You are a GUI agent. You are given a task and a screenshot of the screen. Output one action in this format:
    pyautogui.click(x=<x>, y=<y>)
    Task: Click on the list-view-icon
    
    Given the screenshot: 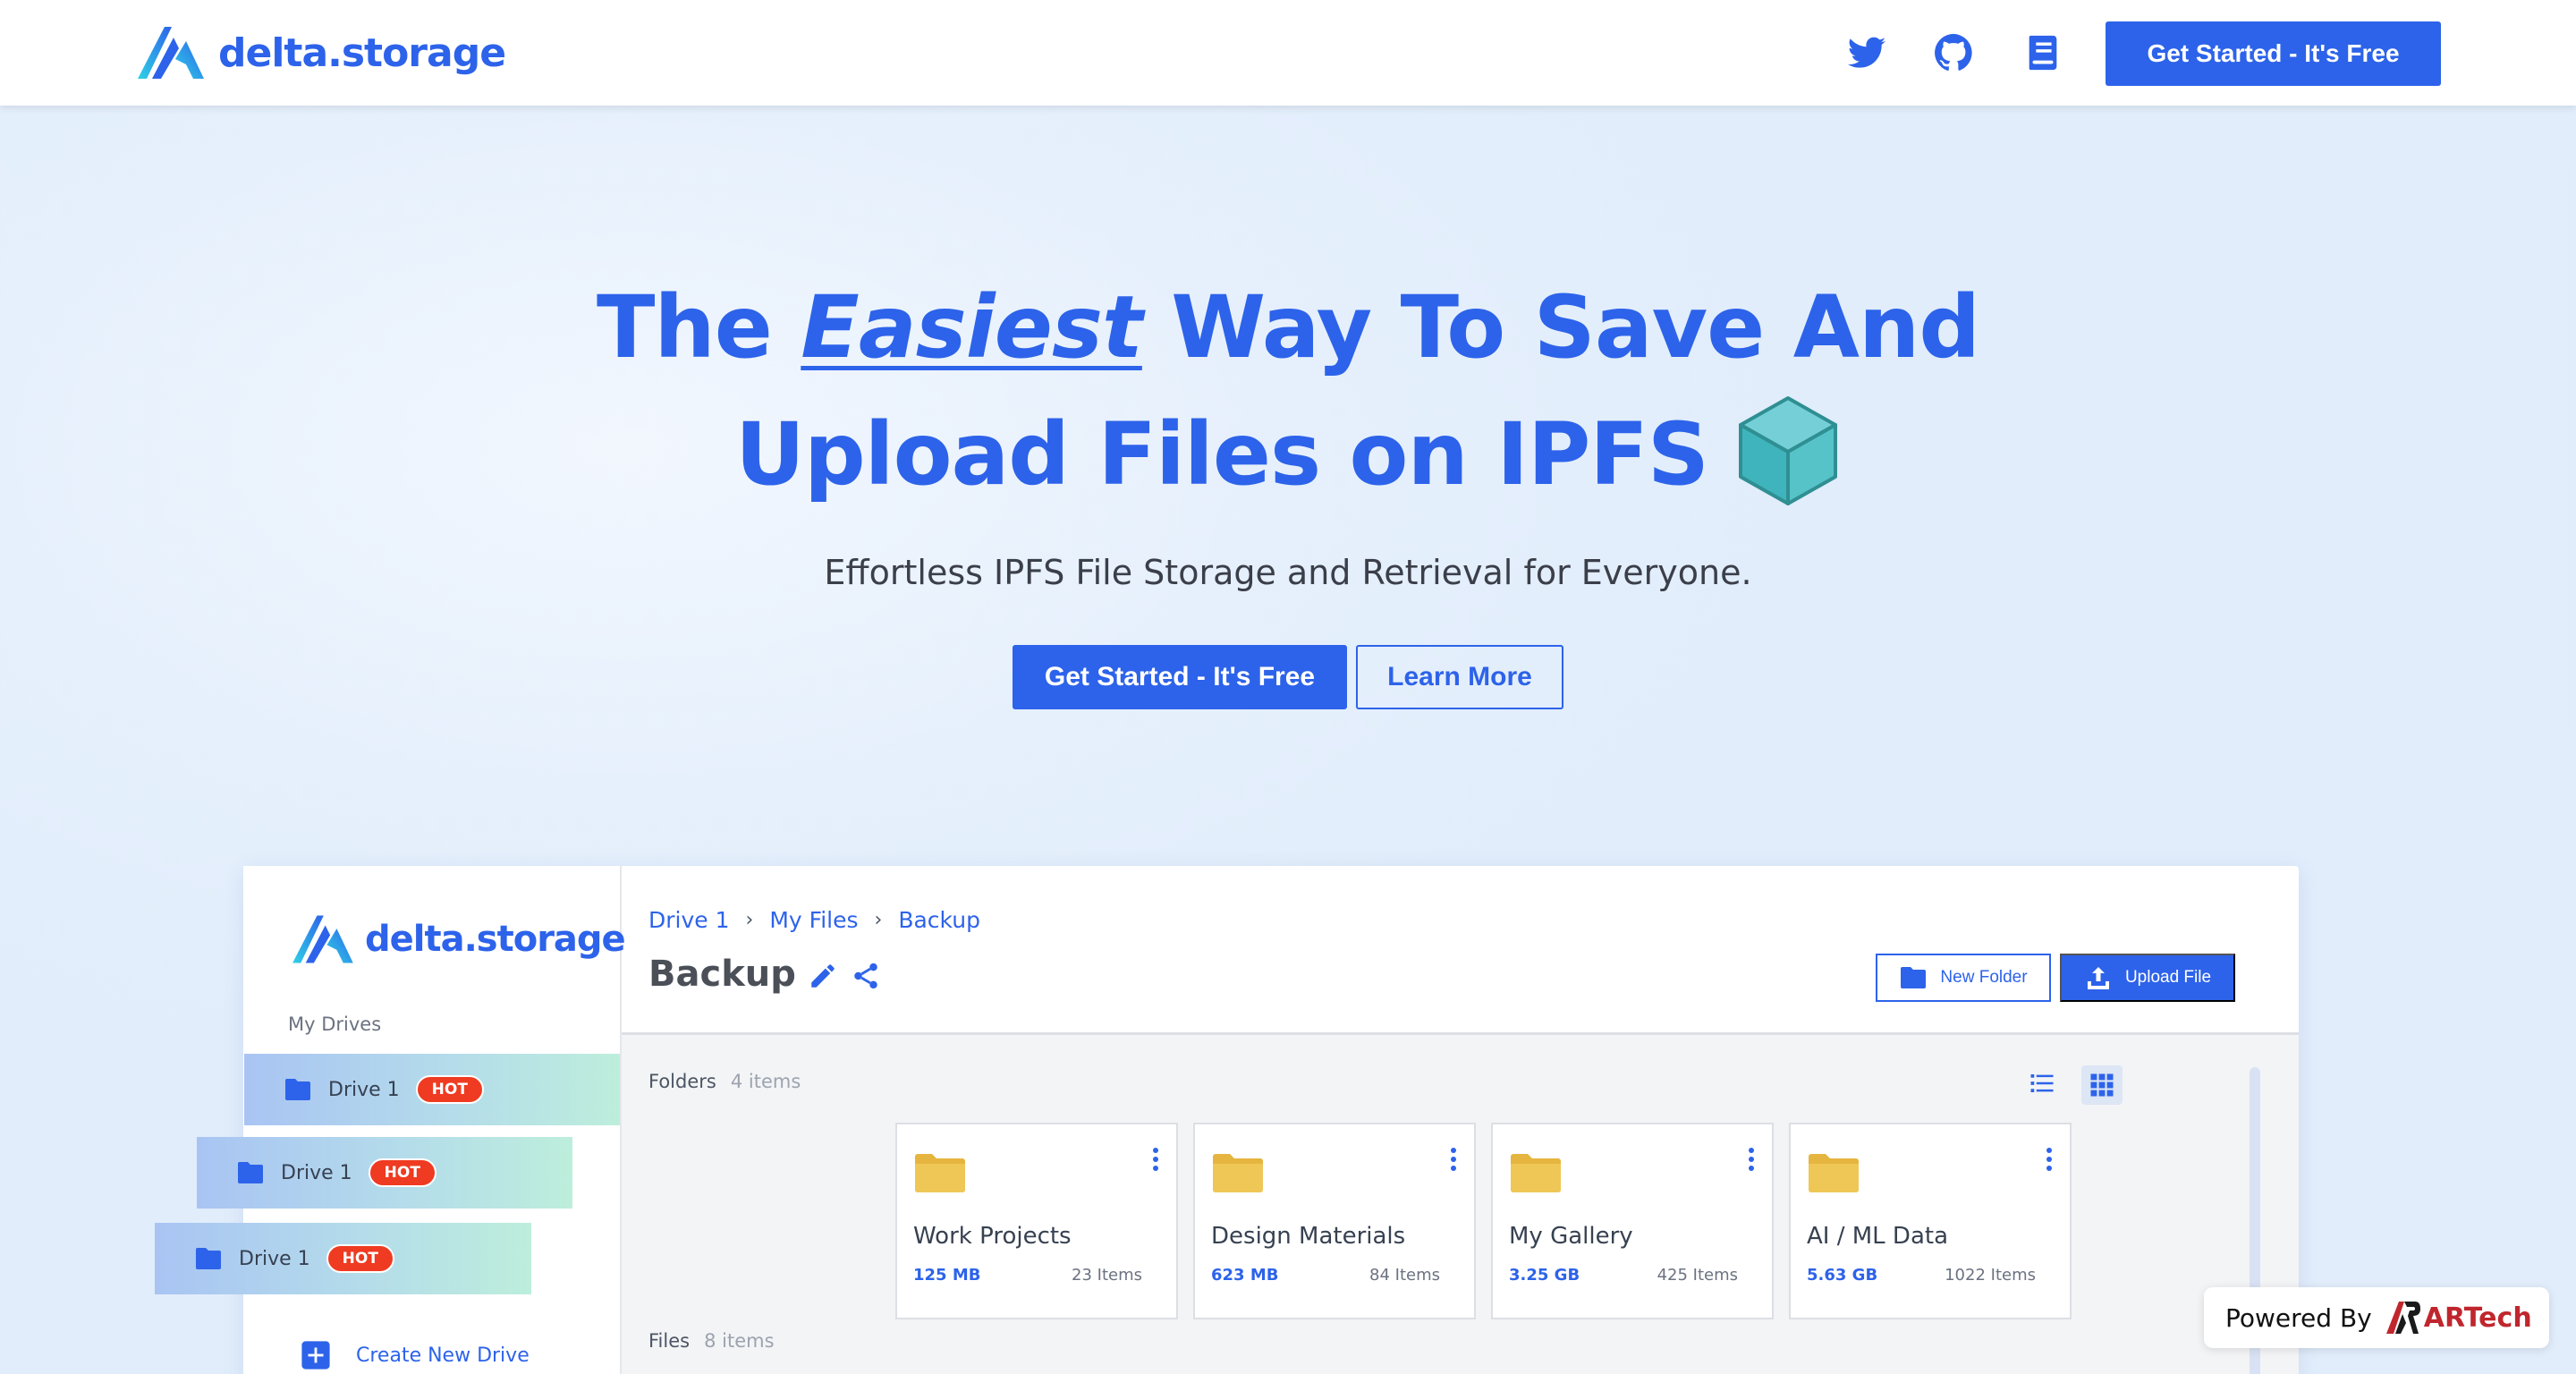 What is the action you would take?
    pyautogui.click(x=2042, y=1083)
    